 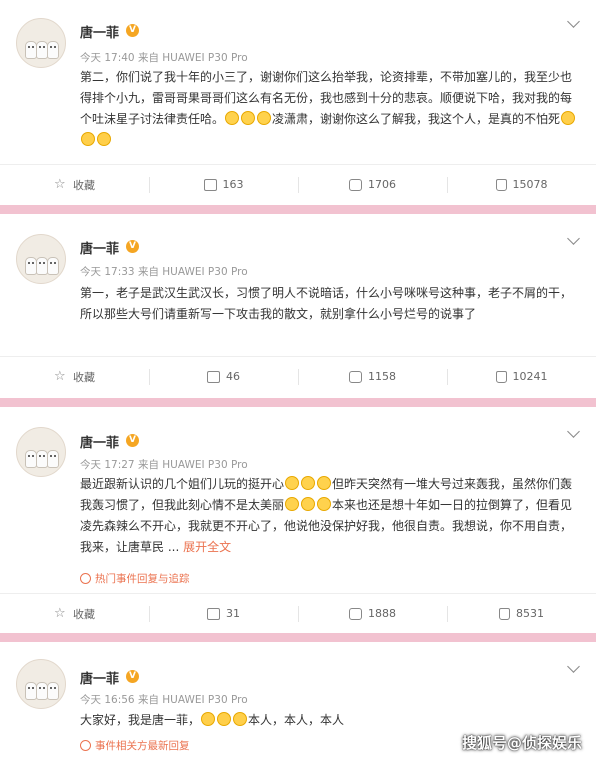 What do you see at coordinates (416, 119) in the screenshot?
I see `text-segment: 凌潇肃，谢谢你这么了解我，我这个人，是真的不怕死` at bounding box center [416, 119].